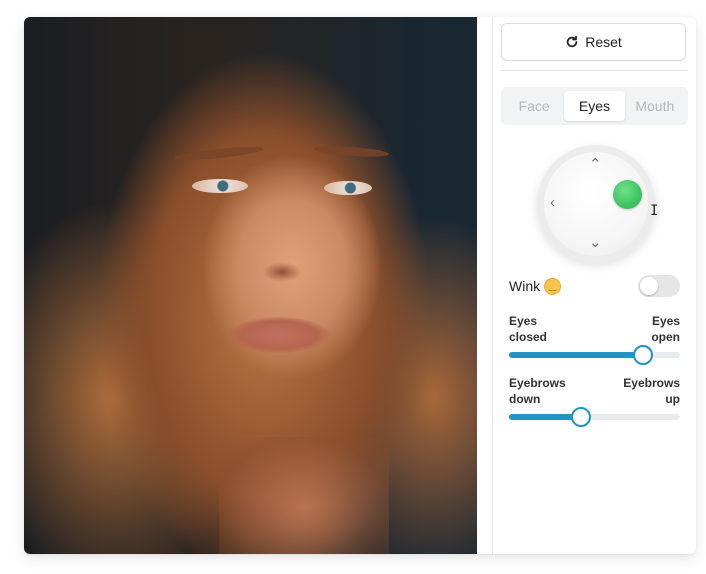  I want to click on eyes-closed-label-line1: Eyes, so click(523, 321).